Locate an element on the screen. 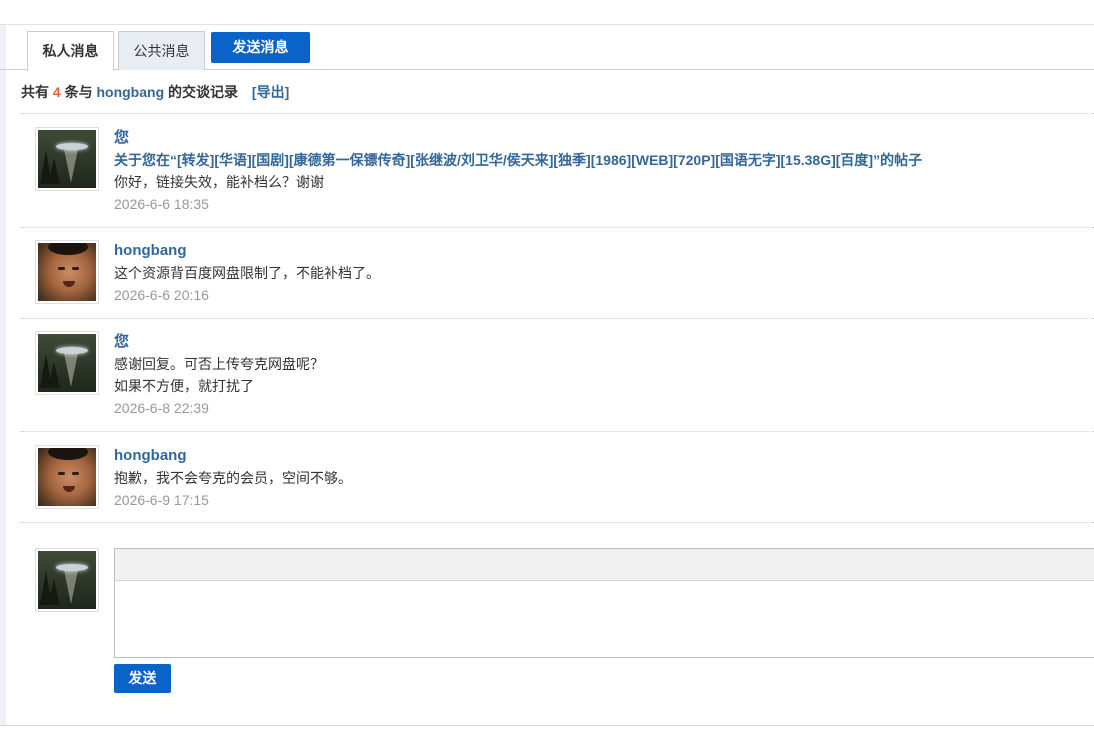 The width and height of the screenshot is (1094, 731). message-text: 感谢回复。可否上传夸克网盘呢？ is located at coordinates (219, 364).